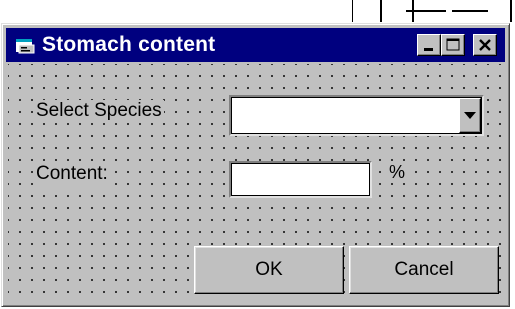 The image size is (515, 309). I want to click on ok-button: OK, so click(269, 270).